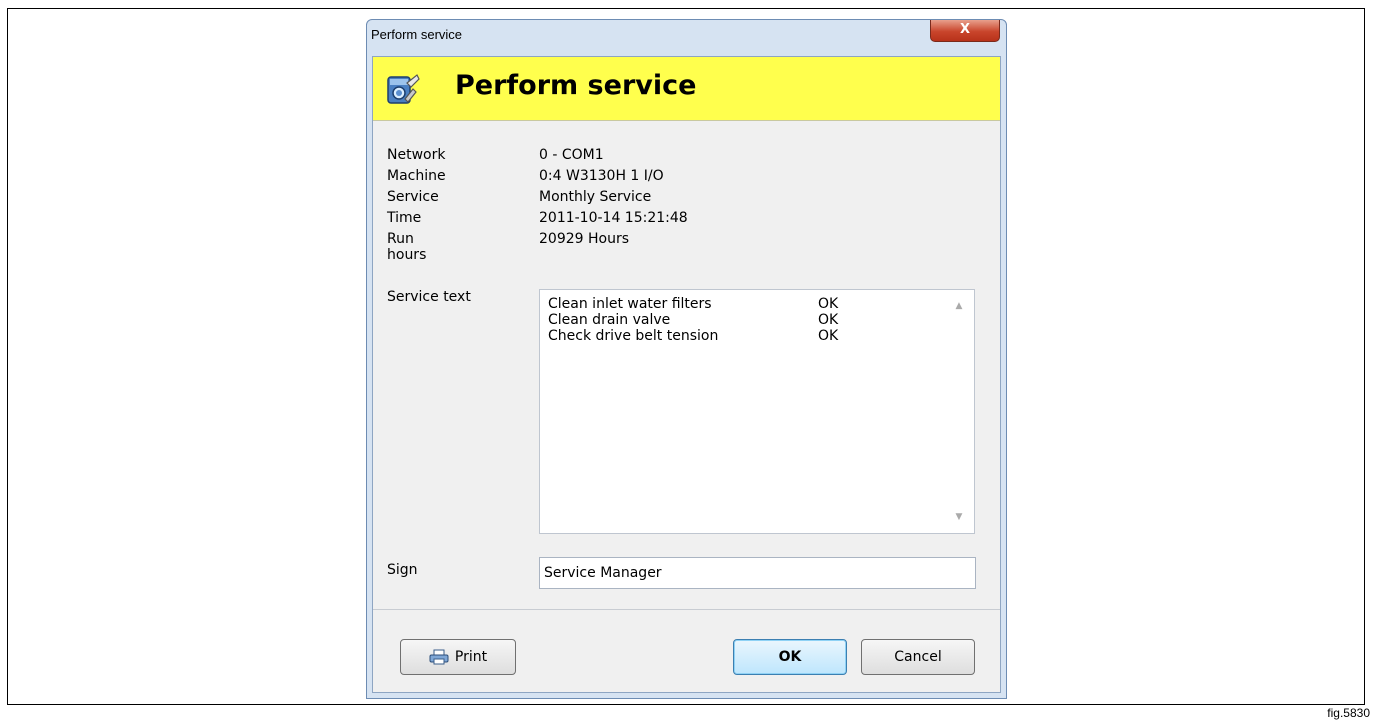  Describe the element at coordinates (416, 176) in the screenshot. I see `machine-label: Machine` at that location.